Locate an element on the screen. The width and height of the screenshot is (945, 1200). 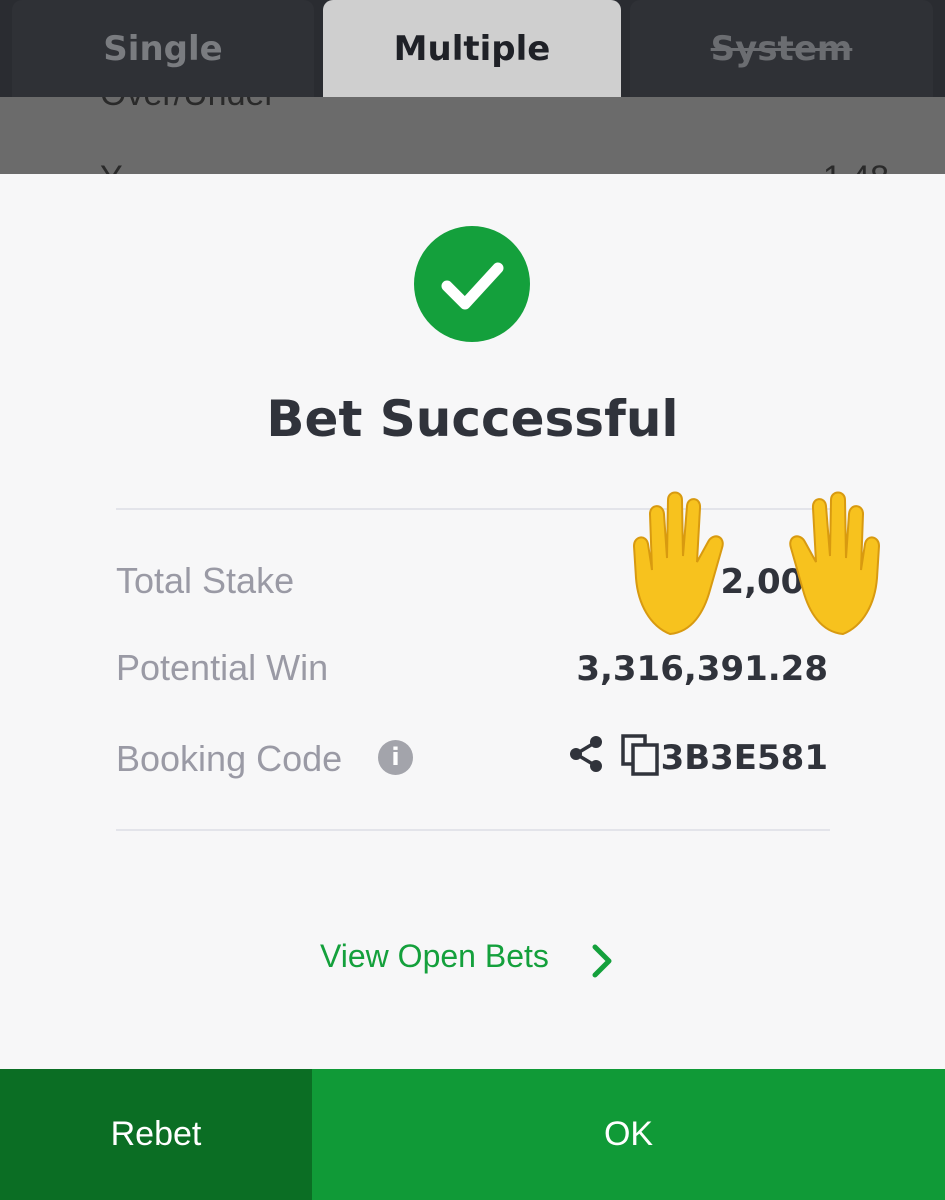
success-check-icon is located at coordinates (472, 284).